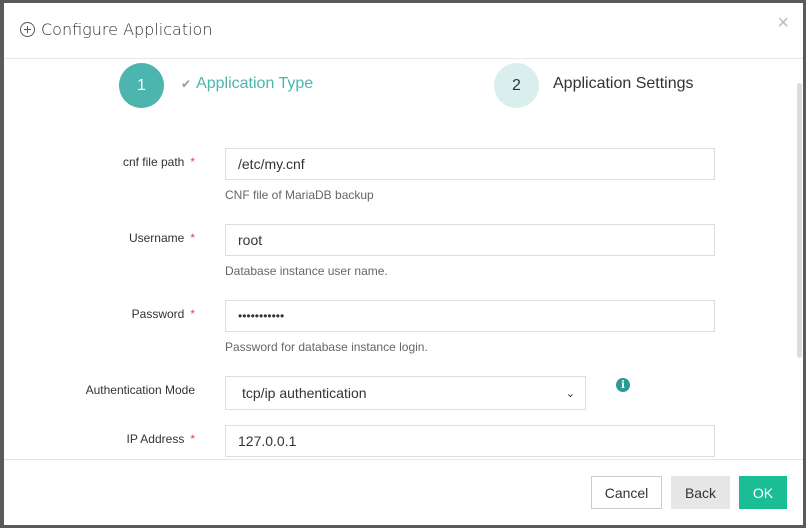 The height and width of the screenshot is (528, 806). What do you see at coordinates (470, 240) in the screenshot?
I see `username-input: root` at bounding box center [470, 240].